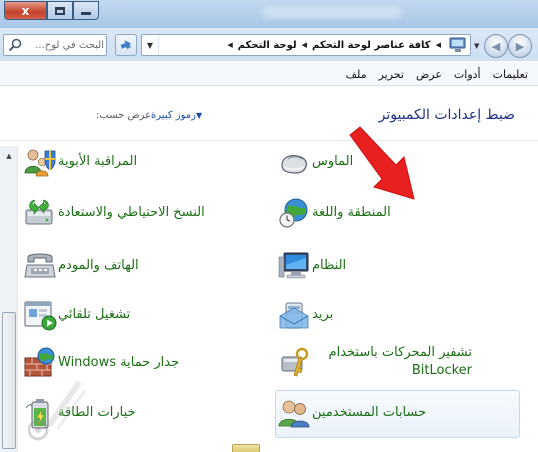 This screenshot has width=538, height=452. Describe the element at coordinates (15, 45) in the screenshot. I see `search-icon` at that location.